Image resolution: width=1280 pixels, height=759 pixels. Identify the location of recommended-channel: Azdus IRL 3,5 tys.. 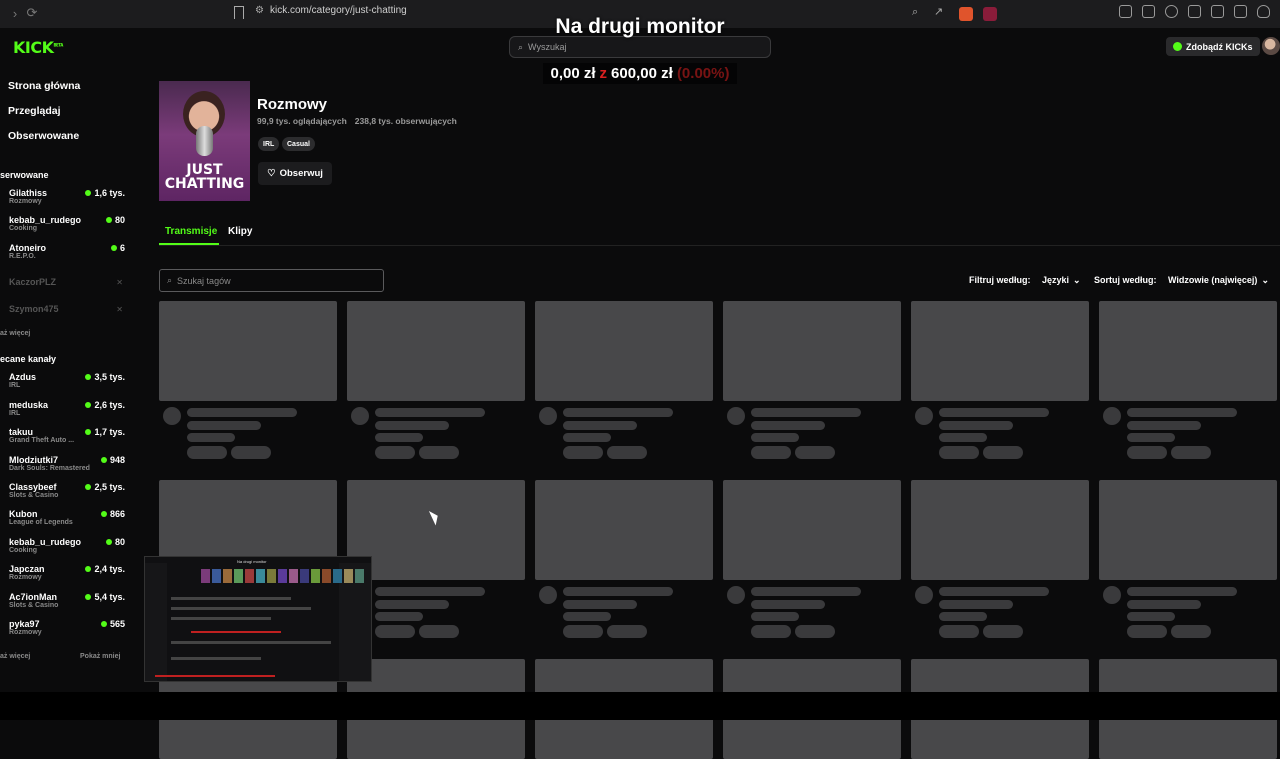
(67, 380).